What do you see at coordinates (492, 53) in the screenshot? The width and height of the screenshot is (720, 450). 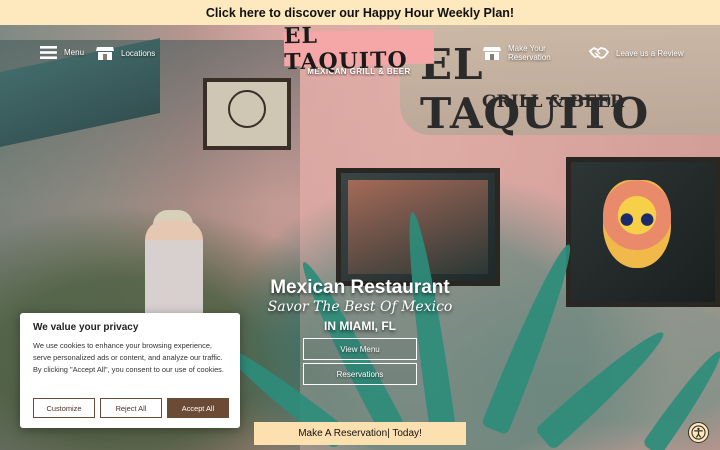 I see `reservation-store-icon` at bounding box center [492, 53].